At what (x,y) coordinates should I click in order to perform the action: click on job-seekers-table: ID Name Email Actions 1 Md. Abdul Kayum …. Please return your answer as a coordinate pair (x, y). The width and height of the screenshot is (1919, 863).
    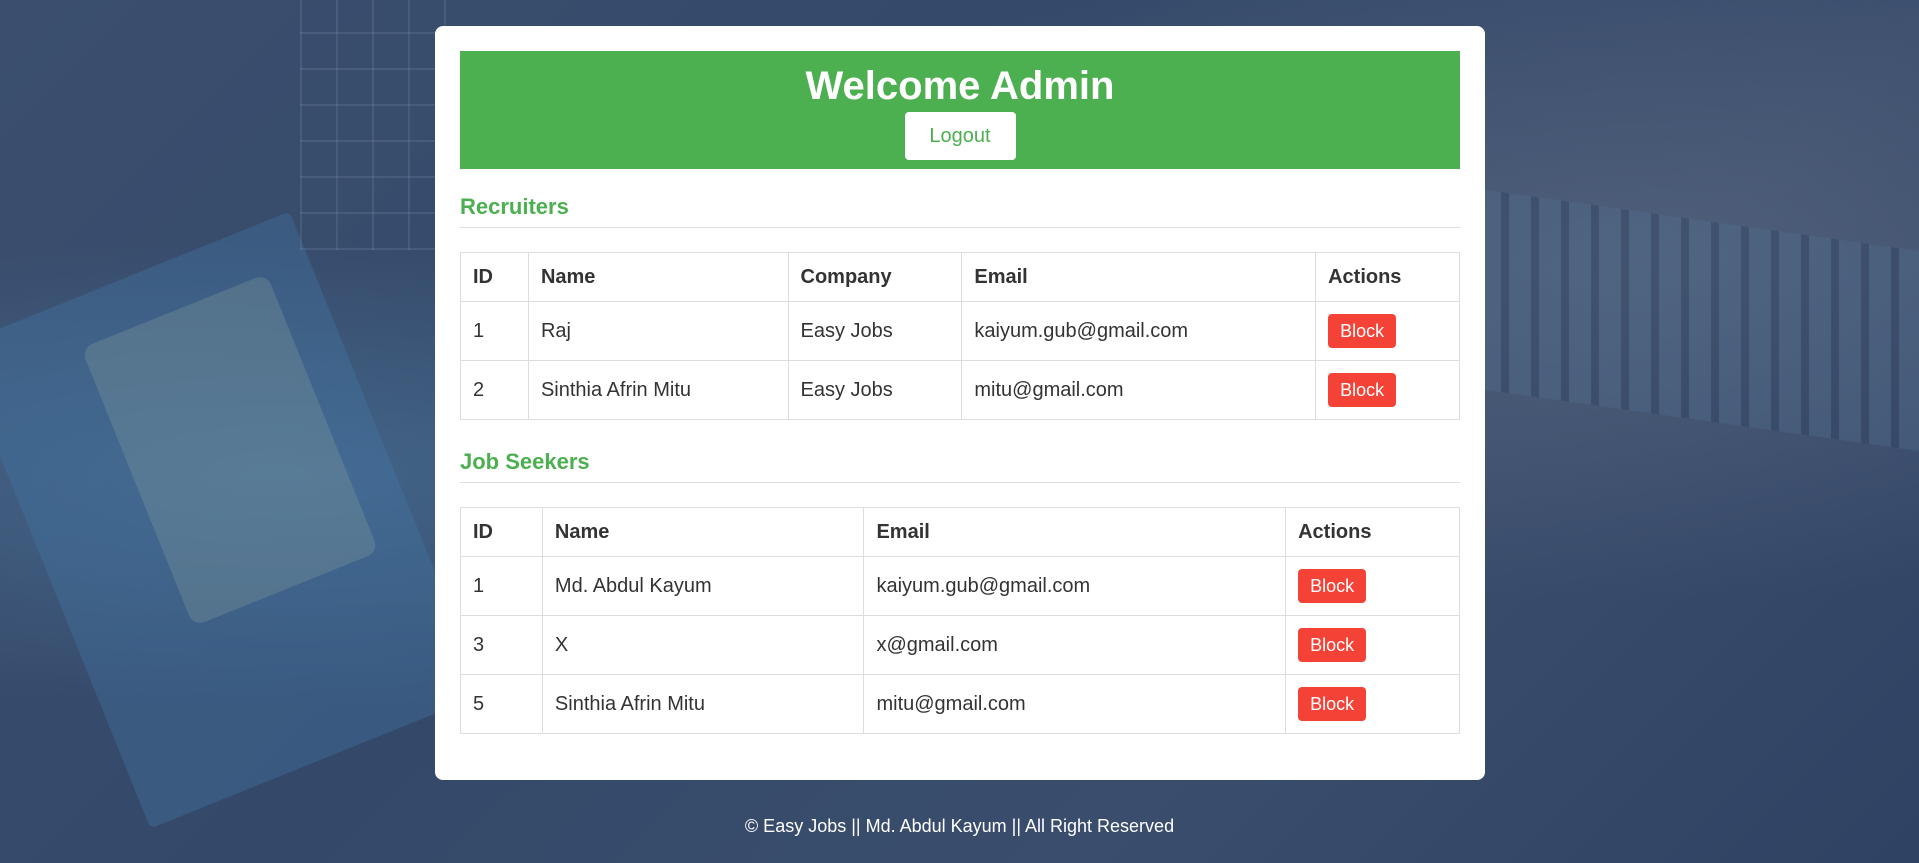
    Looking at the image, I should click on (960, 620).